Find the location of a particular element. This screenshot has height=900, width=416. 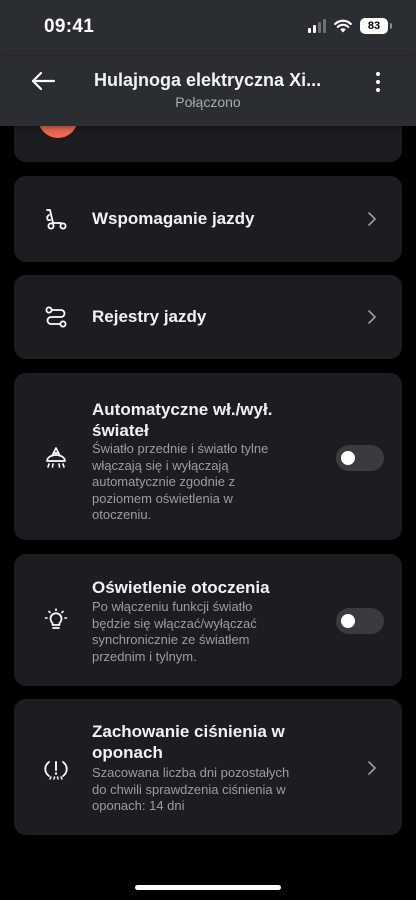

desc-line: otoczeniu. is located at coordinates (122, 514).